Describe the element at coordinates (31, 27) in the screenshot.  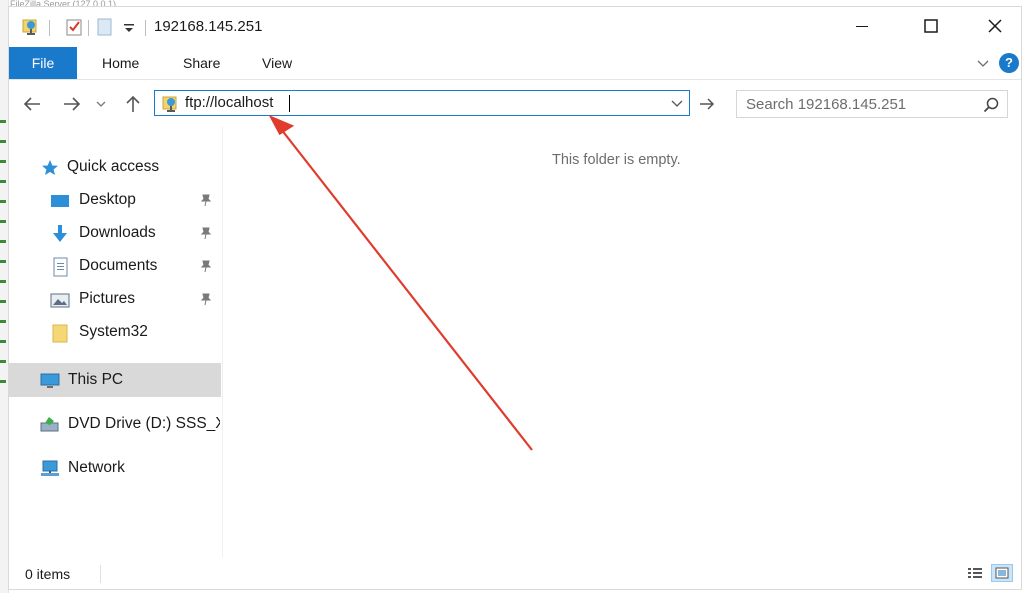
I see `ftp-folder-icon` at that location.